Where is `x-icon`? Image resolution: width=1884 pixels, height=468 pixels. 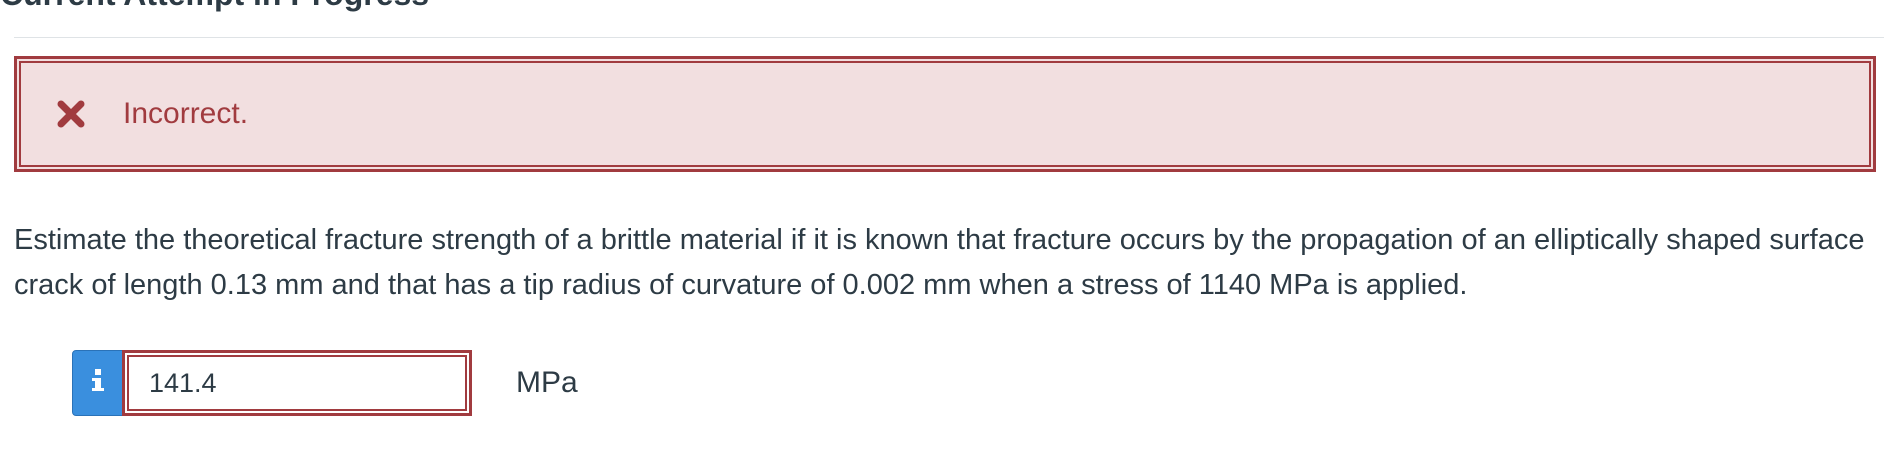 x-icon is located at coordinates (71, 114).